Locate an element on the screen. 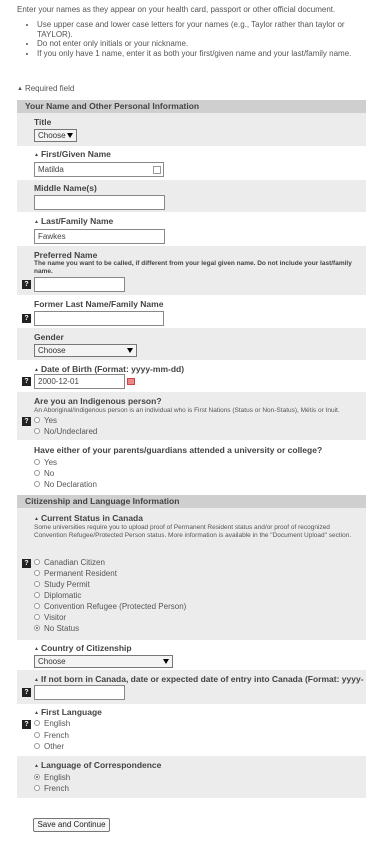  gender-label: Gender is located at coordinates (49, 337).